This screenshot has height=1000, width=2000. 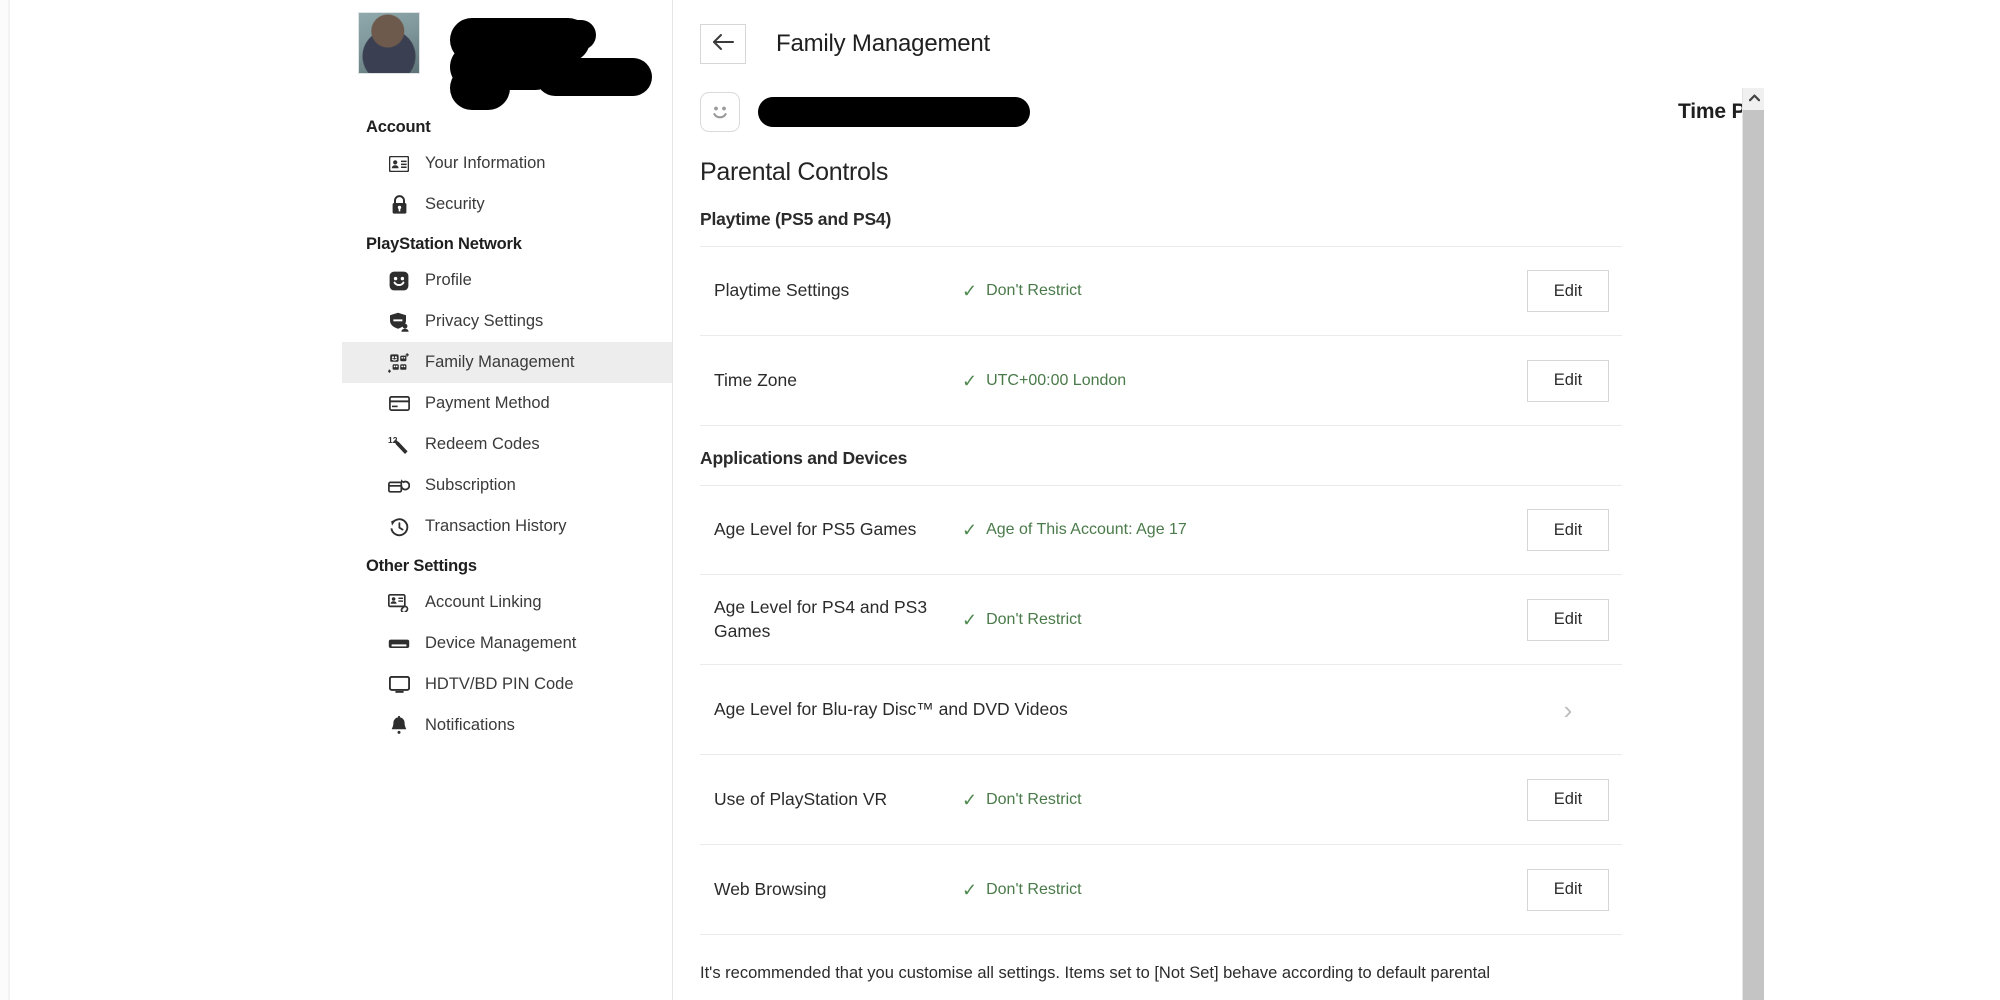 I want to click on sidebar-item-notifications: Notifications, so click(x=507, y=725).